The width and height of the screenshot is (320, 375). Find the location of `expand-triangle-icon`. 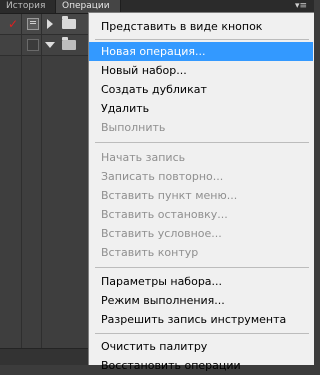

expand-triangle-icon is located at coordinates (50, 24).